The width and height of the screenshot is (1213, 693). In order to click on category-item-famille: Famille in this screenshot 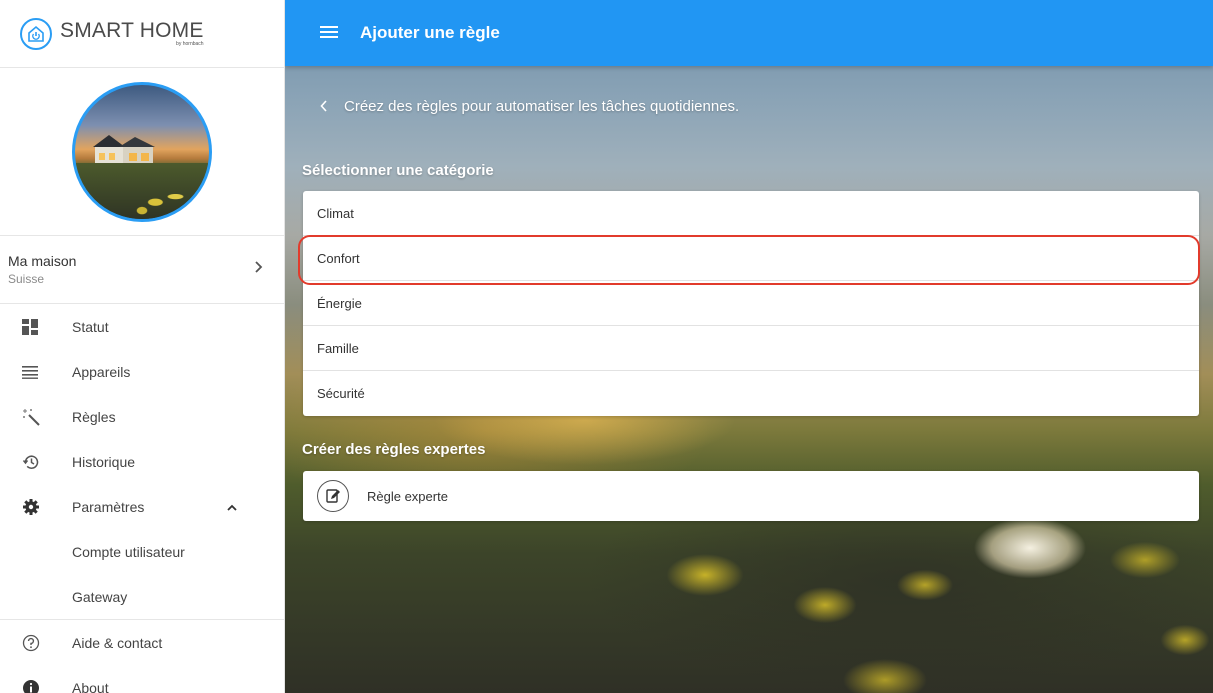, I will do `click(751, 348)`.